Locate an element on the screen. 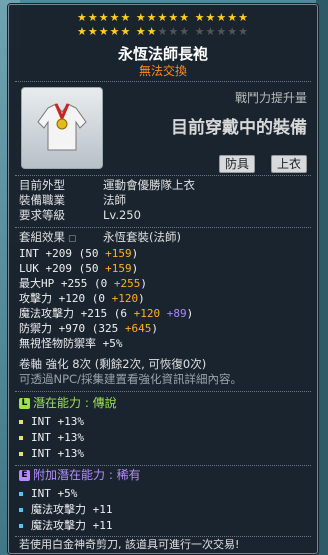  item-icon-frame is located at coordinates (62, 128).